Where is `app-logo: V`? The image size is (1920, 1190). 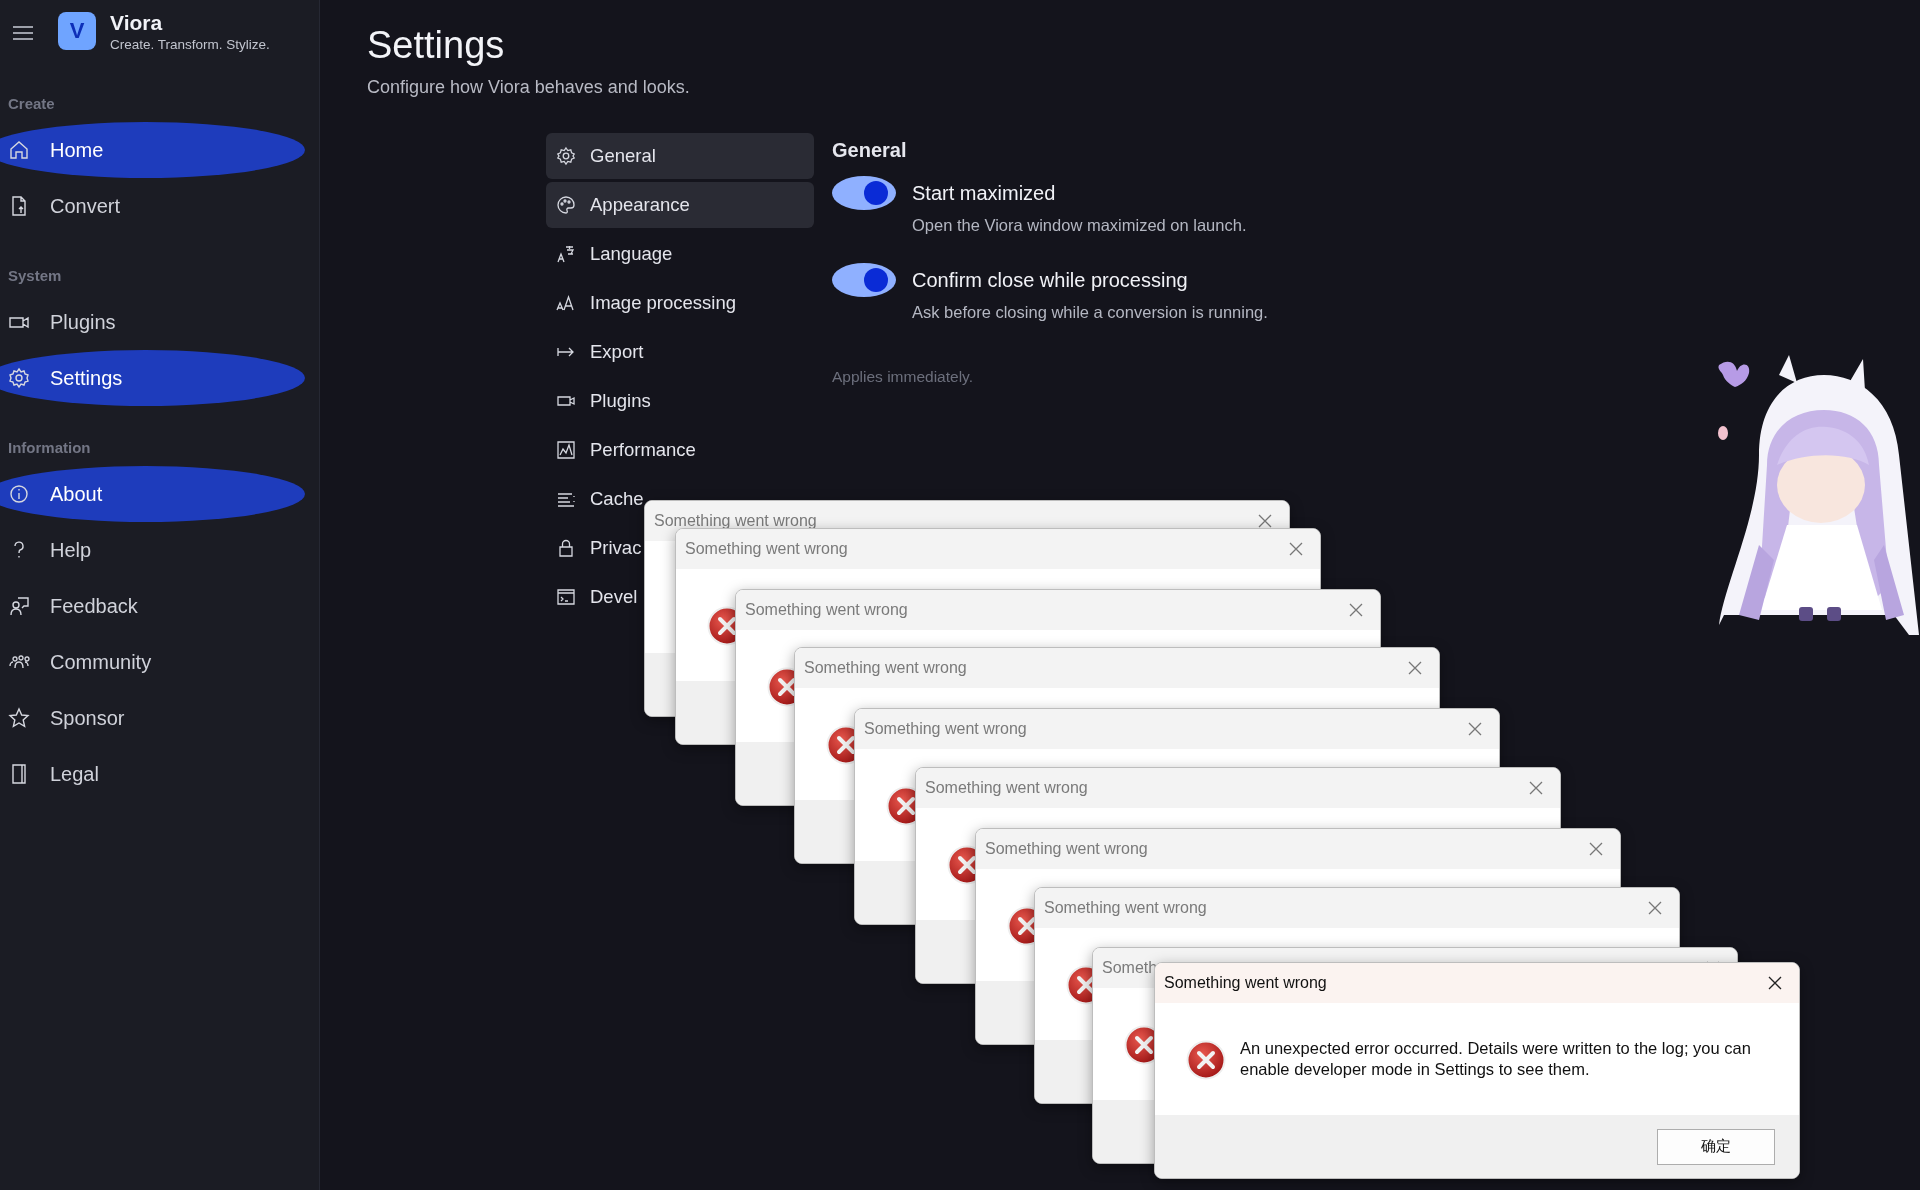
app-logo: V is located at coordinates (77, 31).